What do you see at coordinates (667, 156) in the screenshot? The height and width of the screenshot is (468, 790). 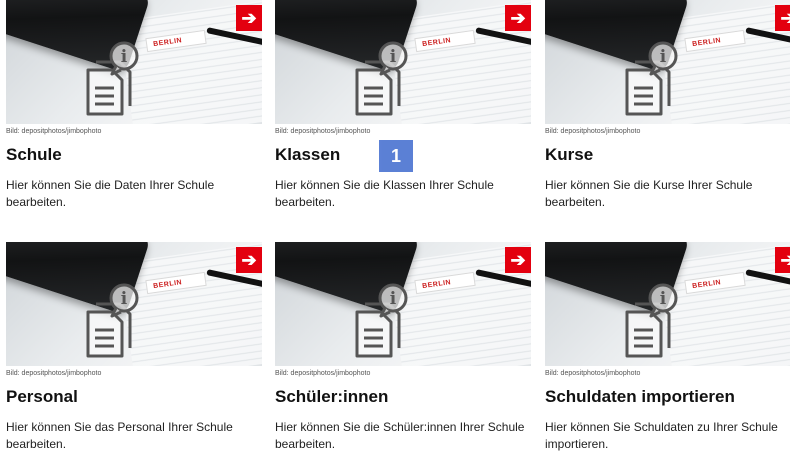 I see `card-title: Kurse` at bounding box center [667, 156].